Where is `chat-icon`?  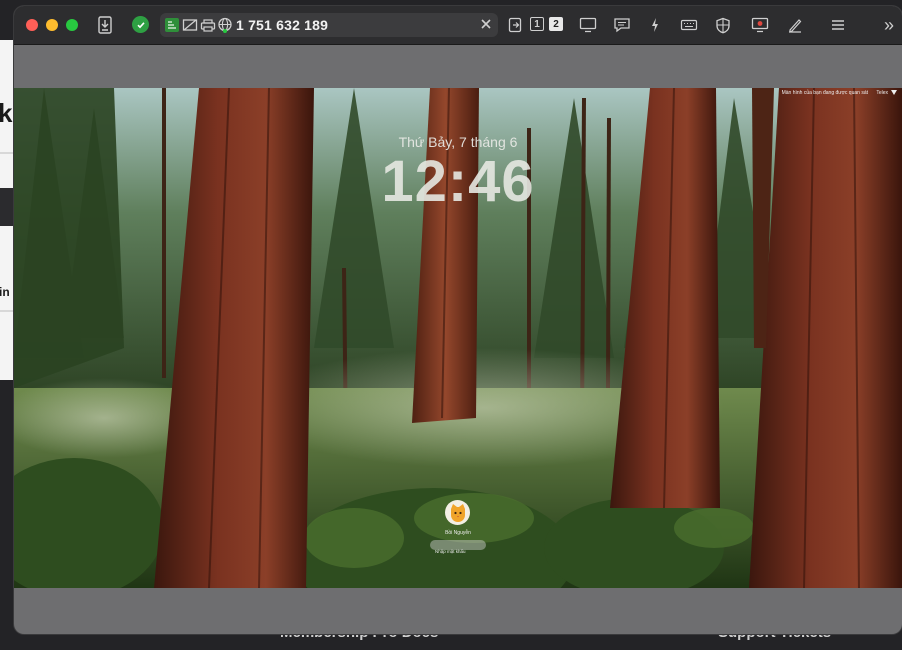 chat-icon is located at coordinates (622, 25).